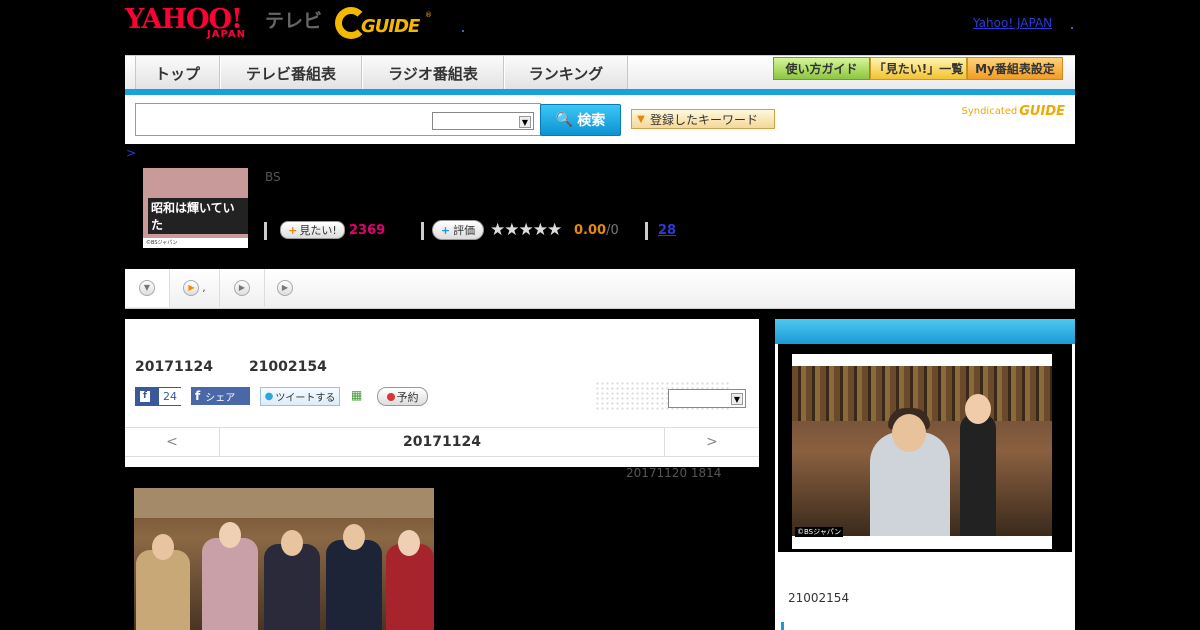 This screenshot has height=630, width=1200. What do you see at coordinates (464, 230) in the screenshot?
I see `rating-button-label: 評価` at bounding box center [464, 230].